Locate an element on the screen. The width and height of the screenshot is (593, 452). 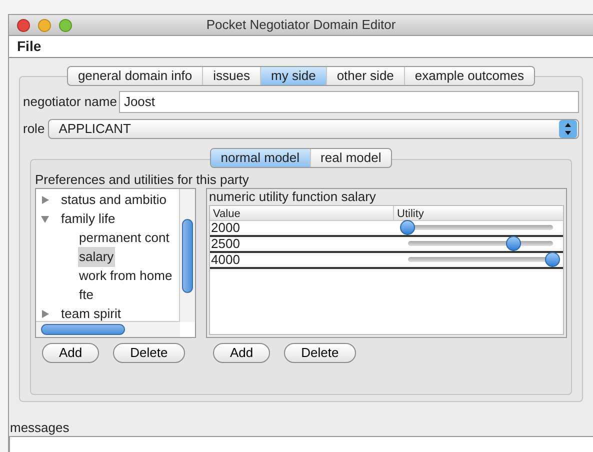
close-icon is located at coordinates (23, 25).